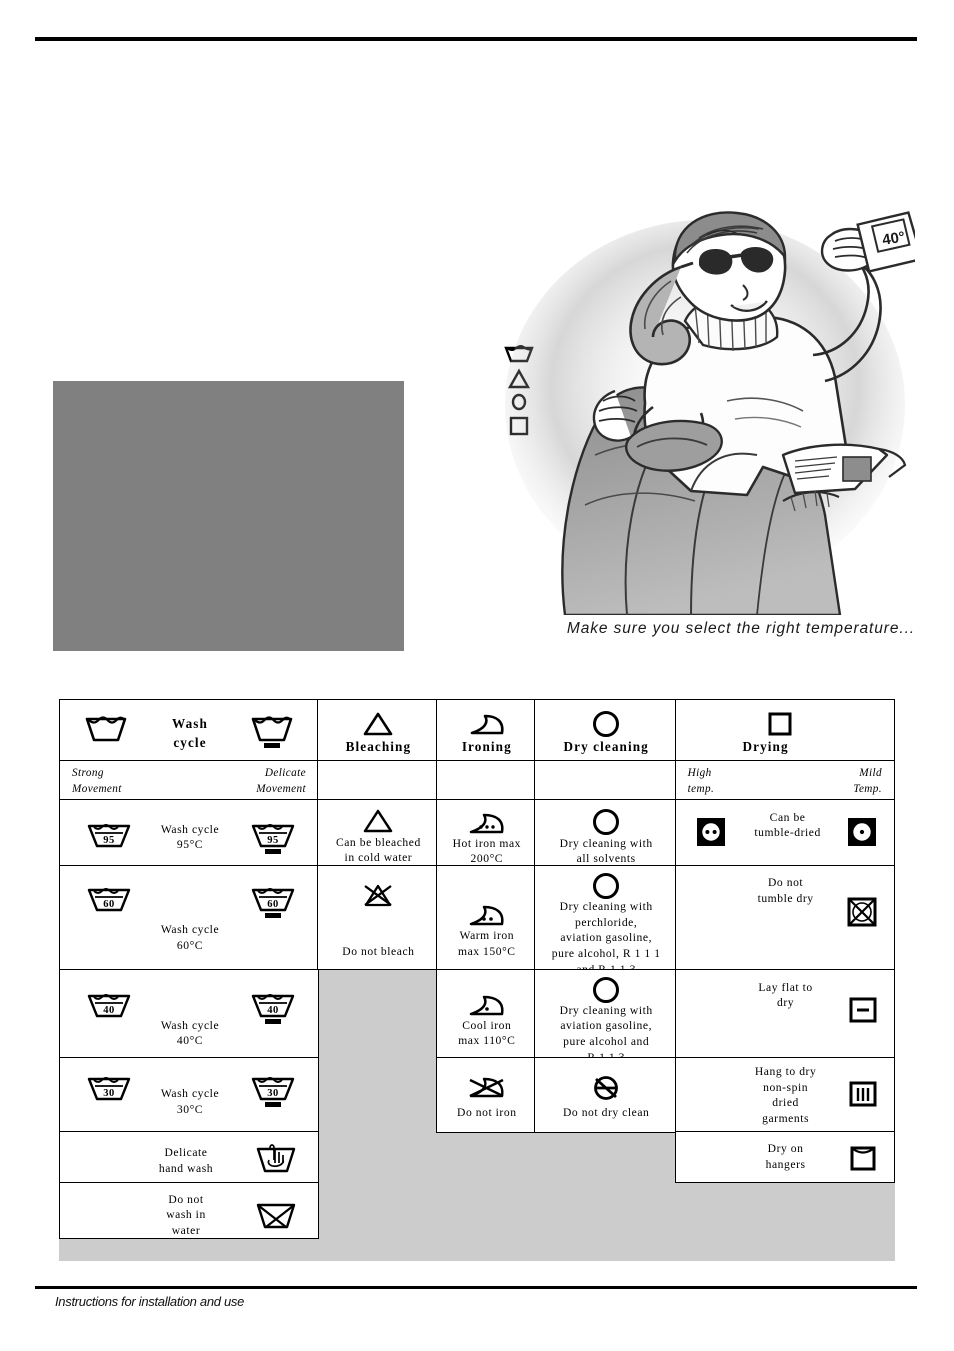 The height and width of the screenshot is (1351, 954). I want to click on gray-placeholder-block, so click(228, 516).